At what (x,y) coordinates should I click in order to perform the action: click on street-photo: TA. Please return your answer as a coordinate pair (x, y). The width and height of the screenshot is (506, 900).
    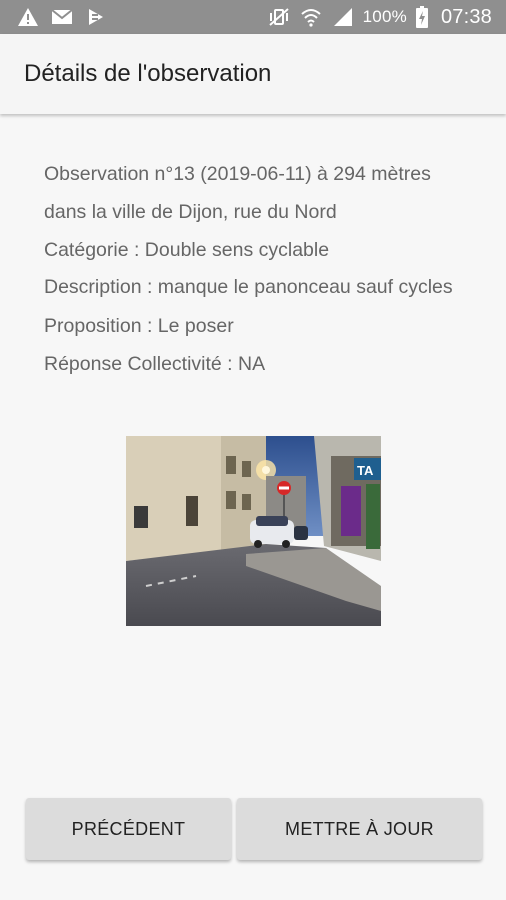
    Looking at the image, I should click on (253, 531).